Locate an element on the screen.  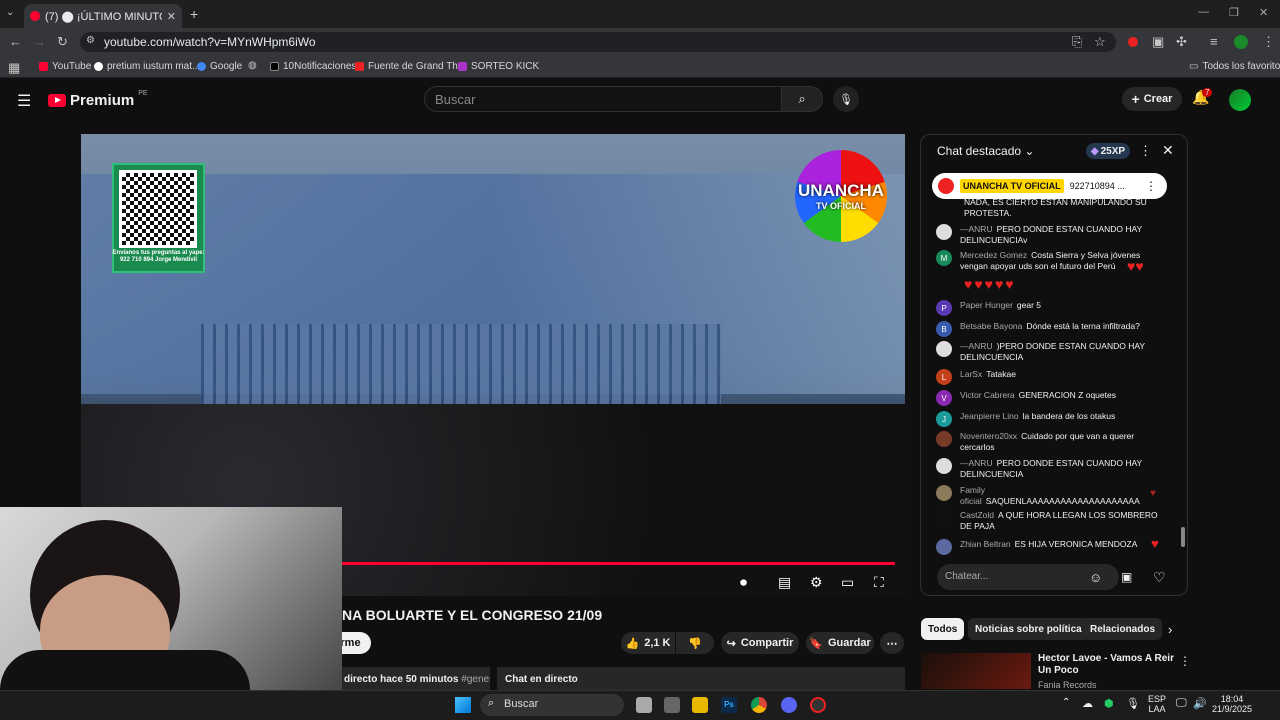
apps-grid-icon: ▦ is located at coordinates (14, 67).